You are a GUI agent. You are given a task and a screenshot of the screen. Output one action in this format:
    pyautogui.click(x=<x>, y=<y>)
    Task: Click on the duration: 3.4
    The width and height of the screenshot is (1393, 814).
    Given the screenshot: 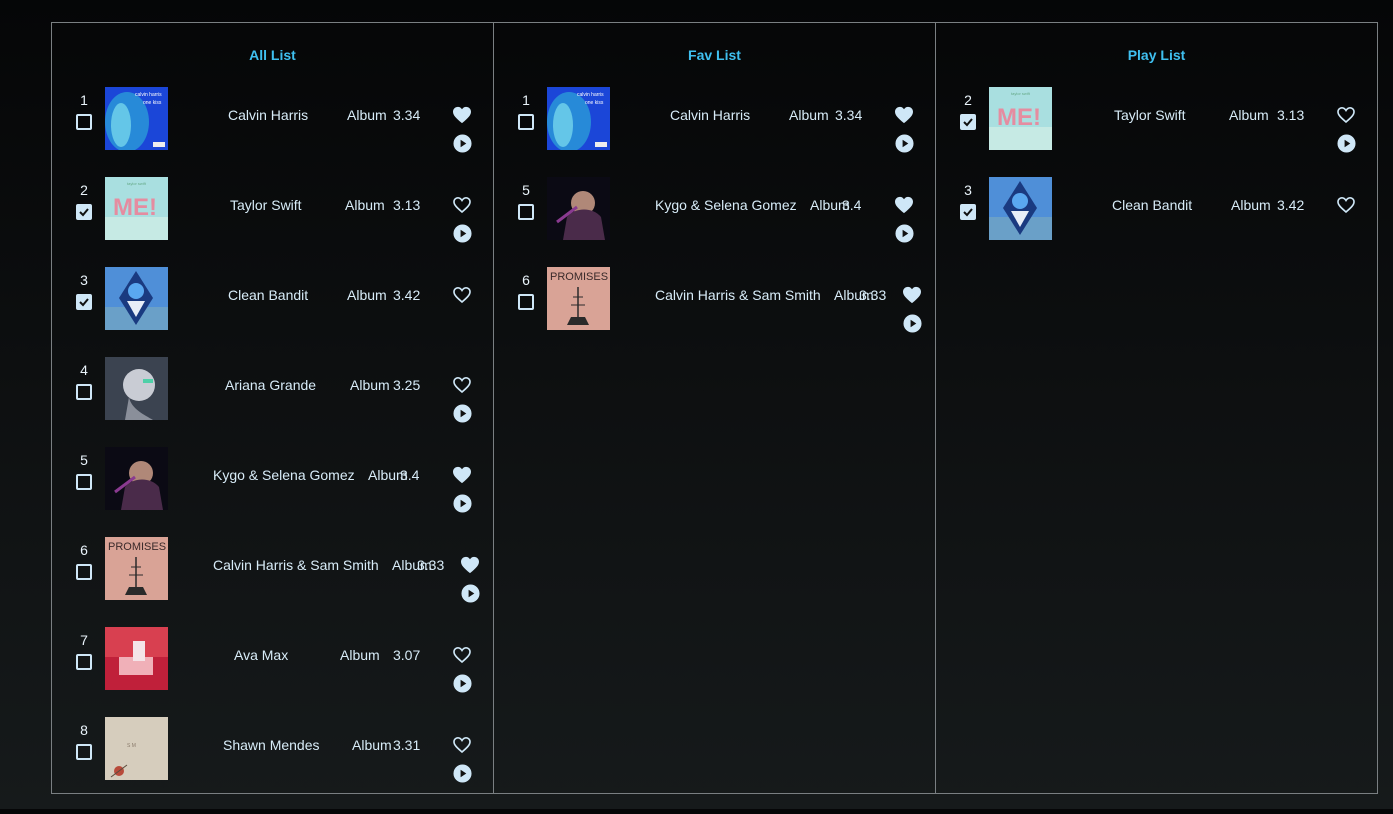 What is the action you would take?
    pyautogui.click(x=852, y=205)
    